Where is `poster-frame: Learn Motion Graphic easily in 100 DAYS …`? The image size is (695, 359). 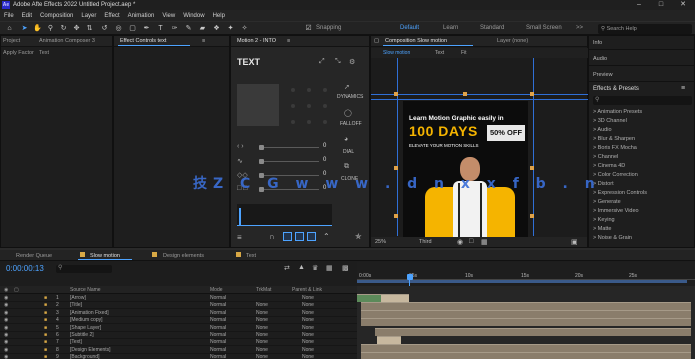
poster-frame: Learn Motion Graphic easily in 100 DAYS … is located at coordinates (465, 171).